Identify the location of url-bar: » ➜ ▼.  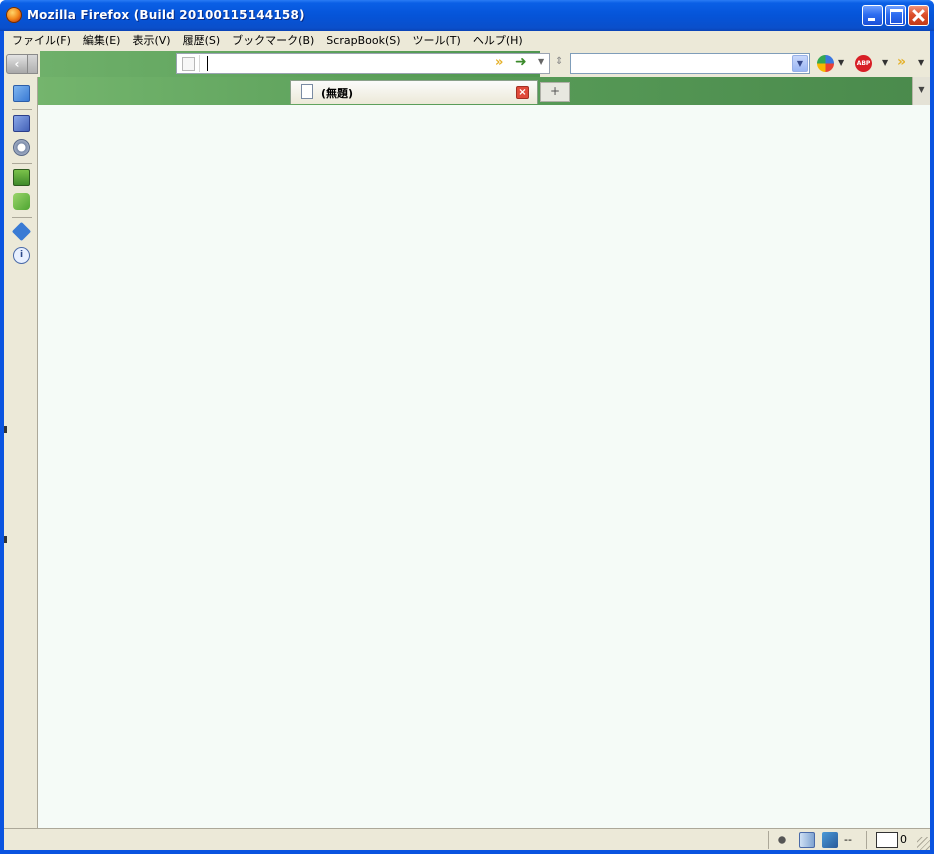
(363, 63).